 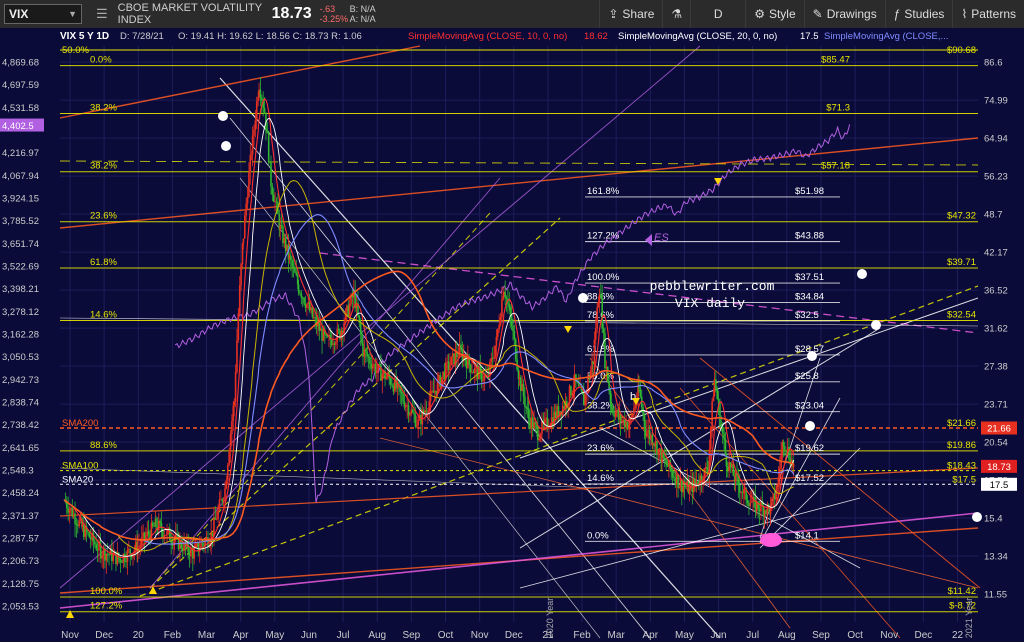 I want to click on interval-button: D, so click(x=717, y=14).